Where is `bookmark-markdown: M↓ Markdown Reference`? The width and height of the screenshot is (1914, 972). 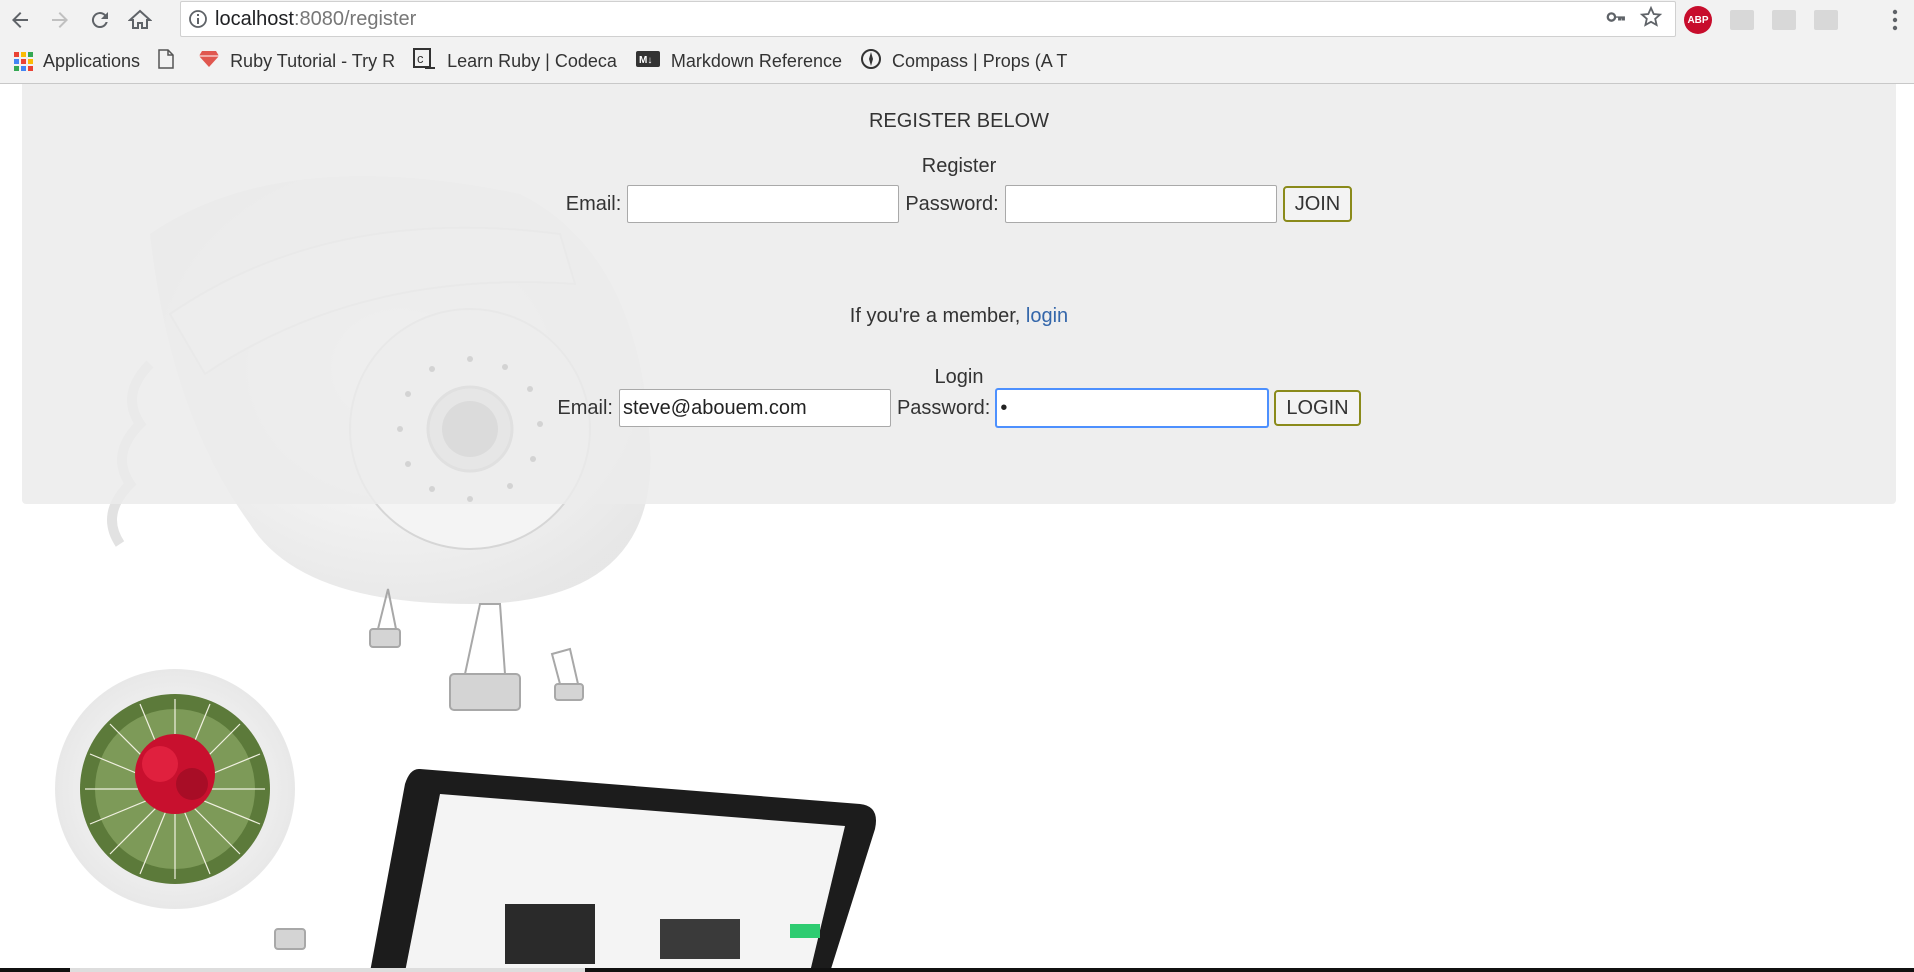
bookmark-markdown: M↓ Markdown Reference is located at coordinates (738, 62).